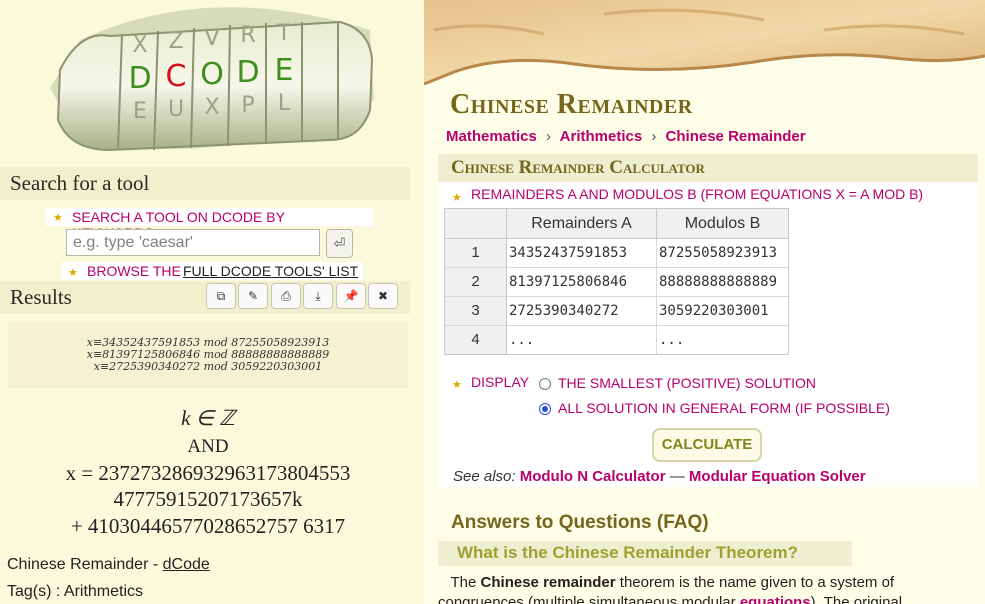 The image size is (985, 604). What do you see at coordinates (247, 105) in the screenshot?
I see `svg-text: P` at bounding box center [247, 105].